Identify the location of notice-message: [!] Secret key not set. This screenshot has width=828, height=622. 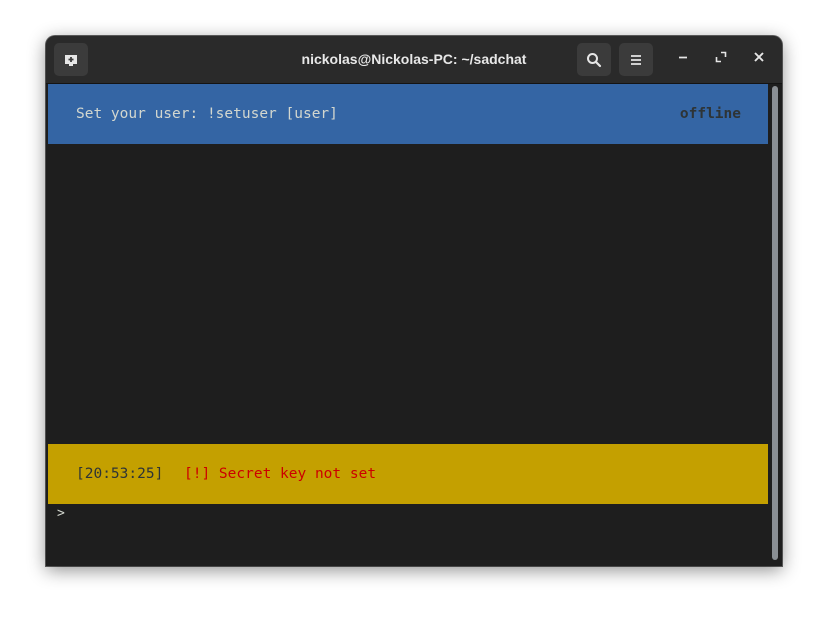
(280, 474).